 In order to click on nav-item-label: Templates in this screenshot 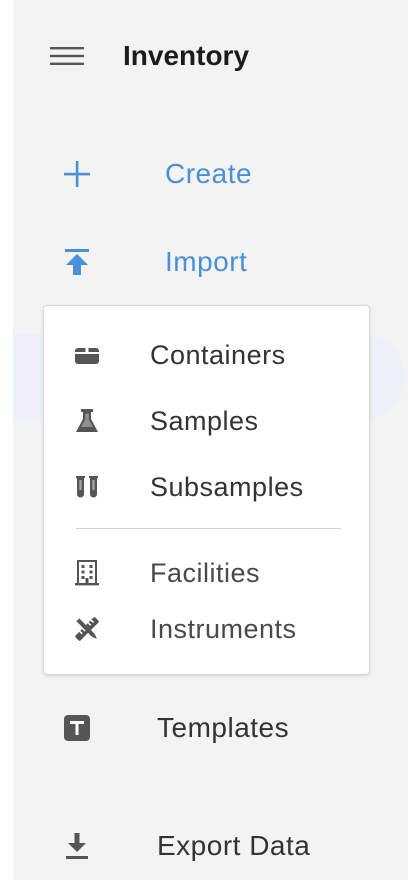, I will do `click(223, 727)`.